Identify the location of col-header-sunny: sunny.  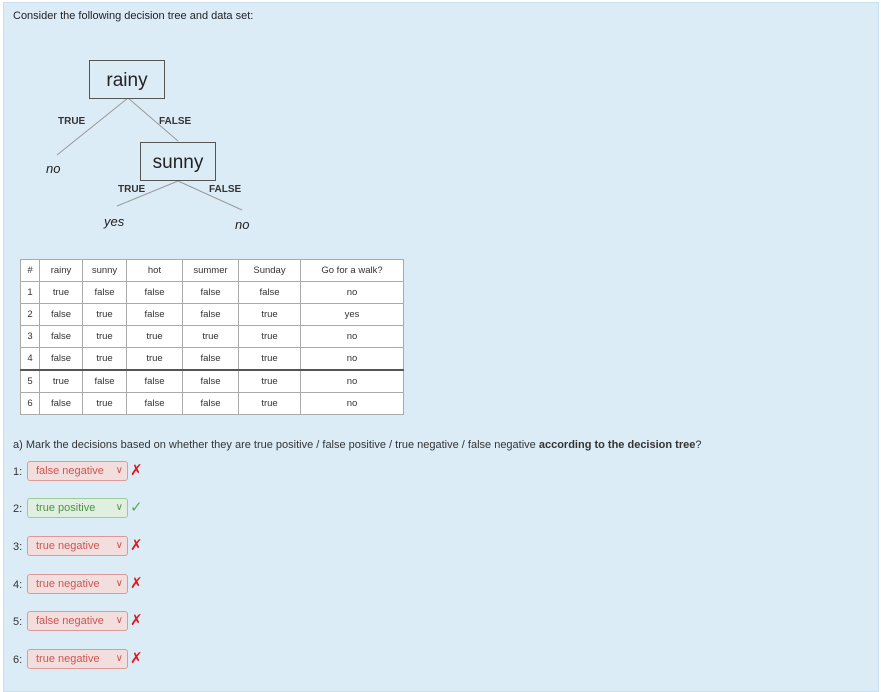
(104, 270).